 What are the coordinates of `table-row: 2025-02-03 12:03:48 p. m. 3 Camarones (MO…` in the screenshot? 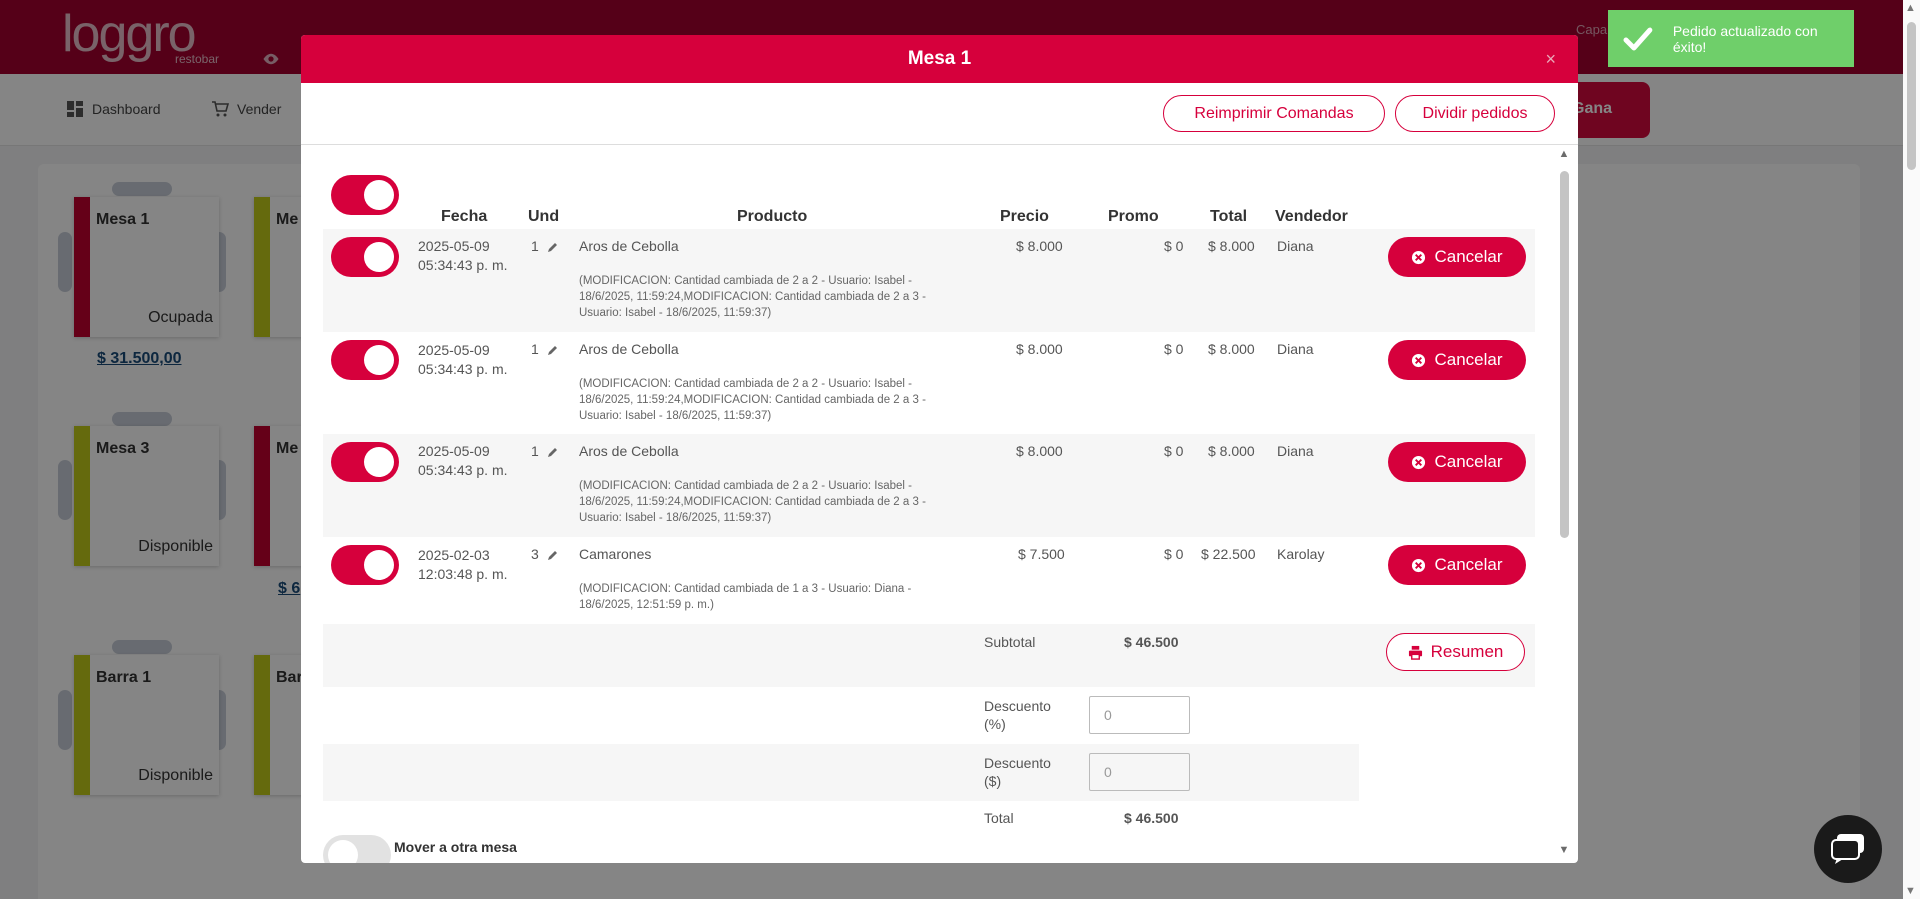 It's located at (929, 580).